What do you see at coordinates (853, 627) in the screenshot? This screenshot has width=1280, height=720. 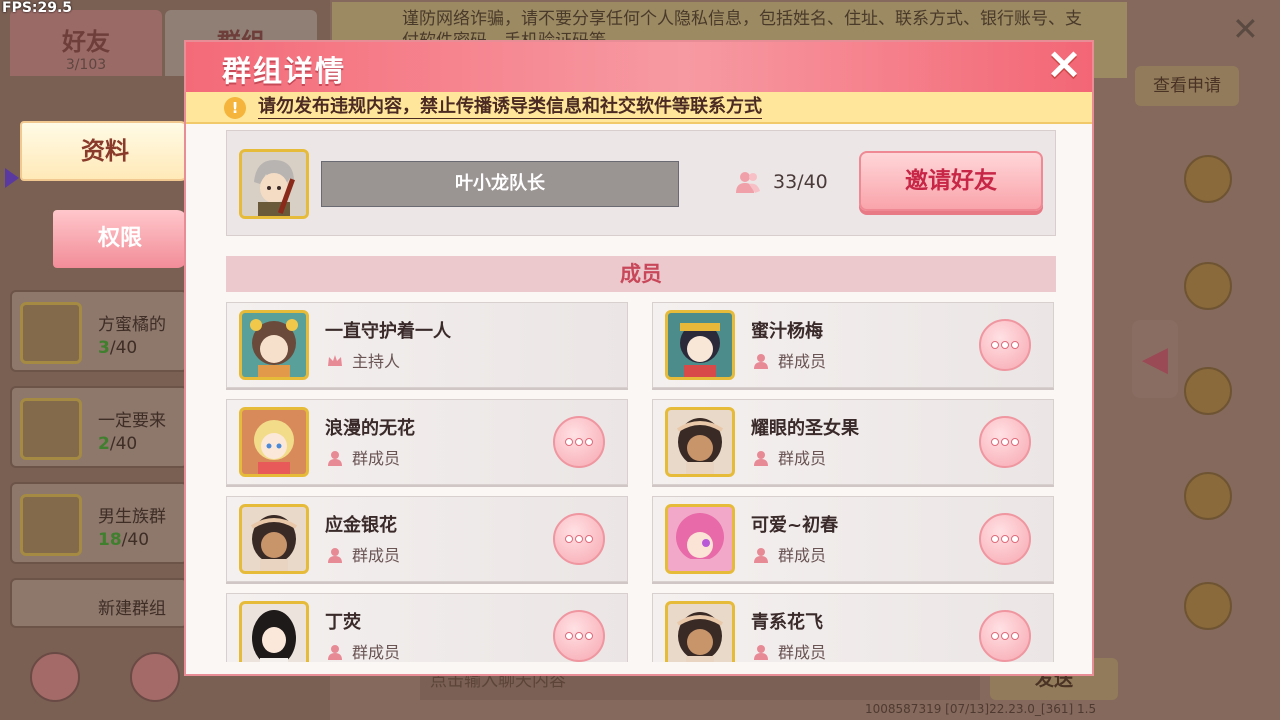 I see `member-card: 青系花飞 群成员` at bounding box center [853, 627].